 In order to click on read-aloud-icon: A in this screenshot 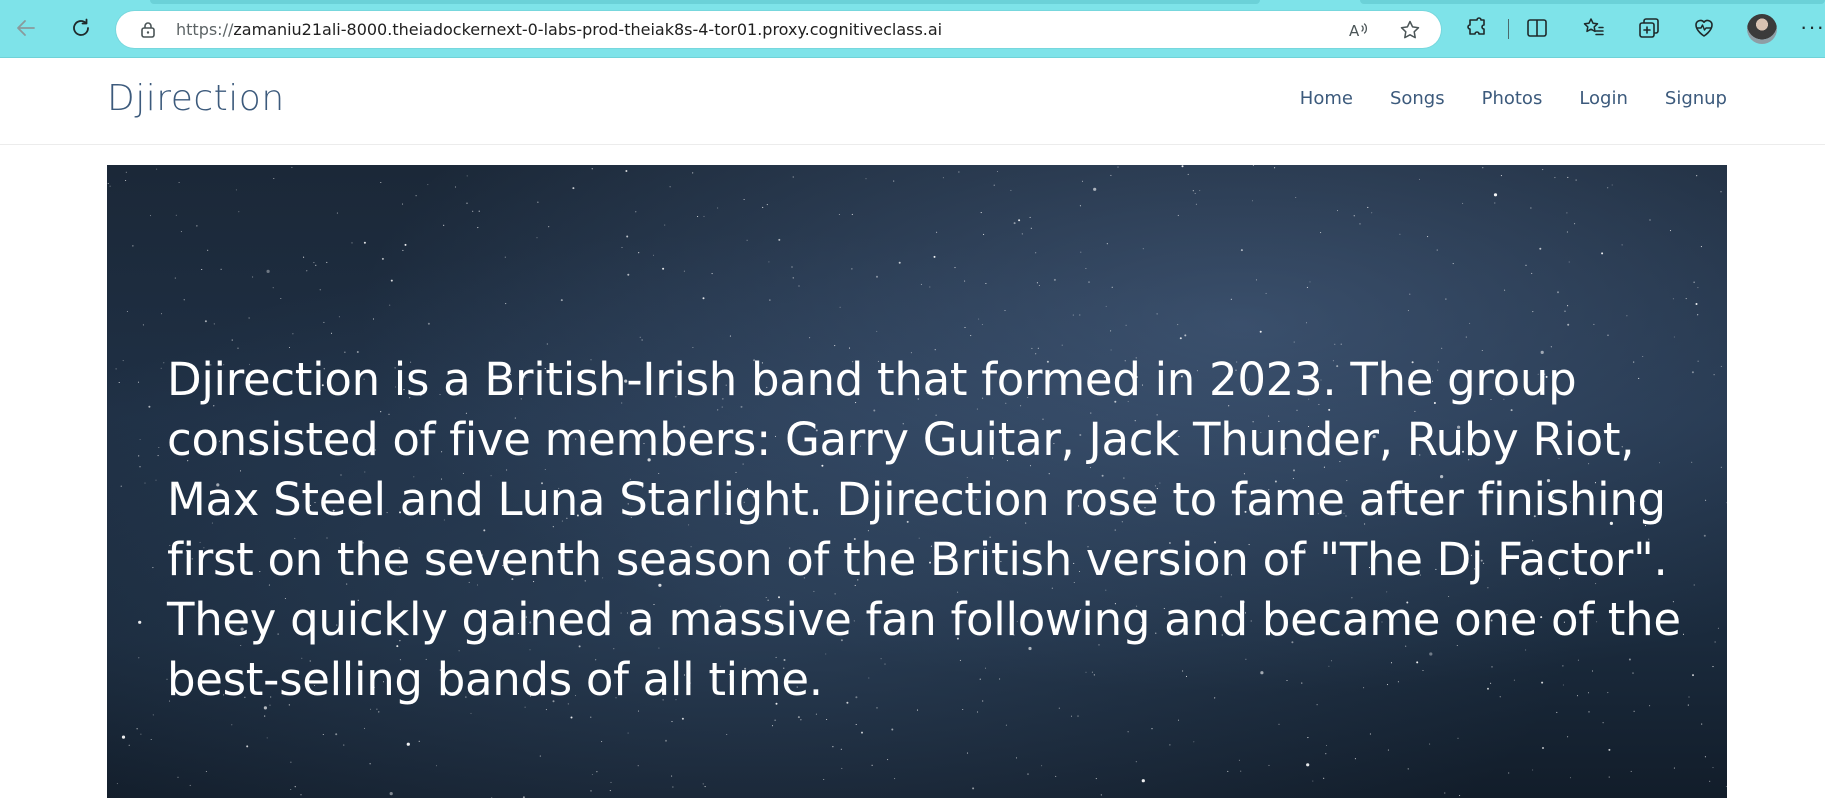, I will do `click(1359, 30)`.